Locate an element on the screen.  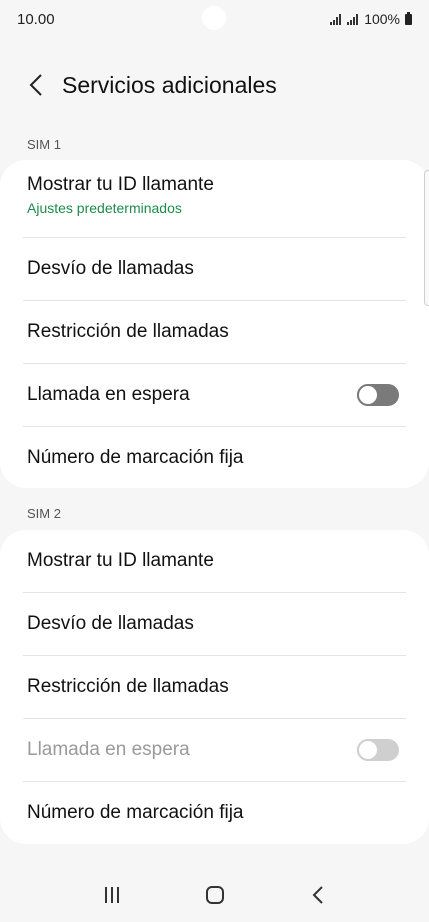
home-icon is located at coordinates (214, 895).